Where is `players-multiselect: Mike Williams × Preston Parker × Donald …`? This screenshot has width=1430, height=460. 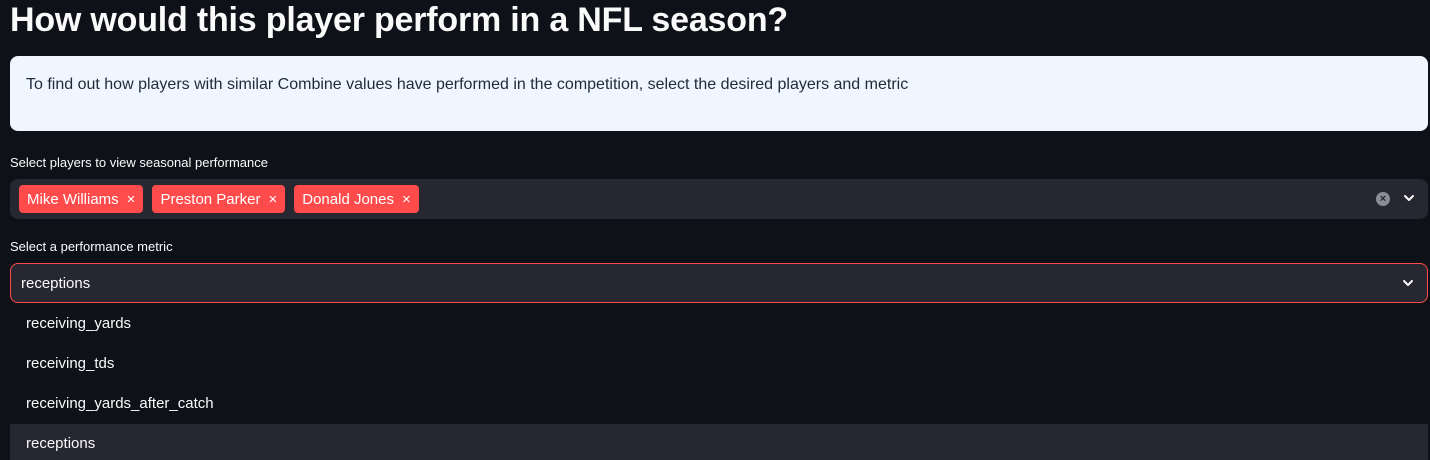 players-multiselect: Mike Williams × Preston Parker × Donald … is located at coordinates (719, 199).